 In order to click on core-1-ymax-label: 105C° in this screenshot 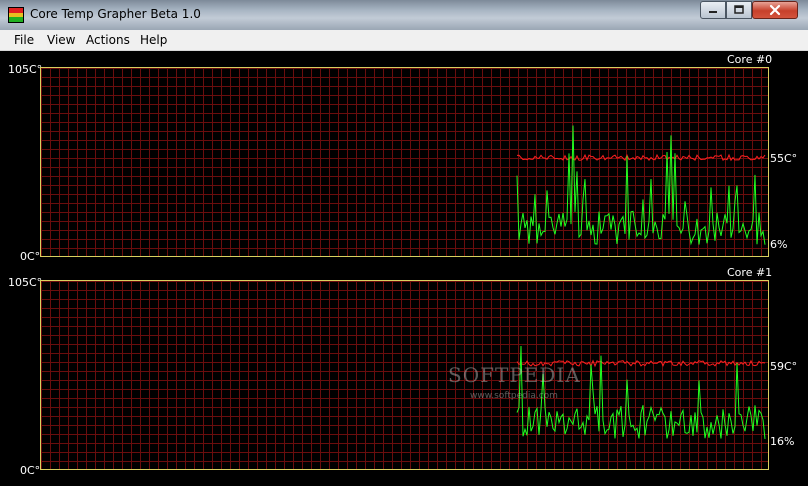, I will do `click(25, 282)`.